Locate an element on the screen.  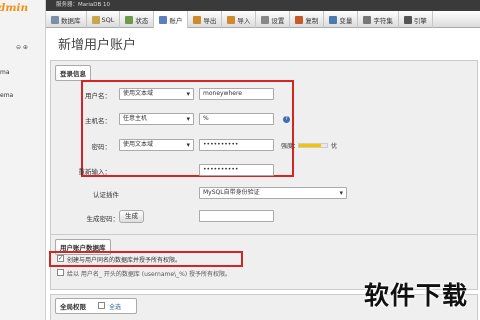
password-input: •••••••••• is located at coordinates (236, 145).